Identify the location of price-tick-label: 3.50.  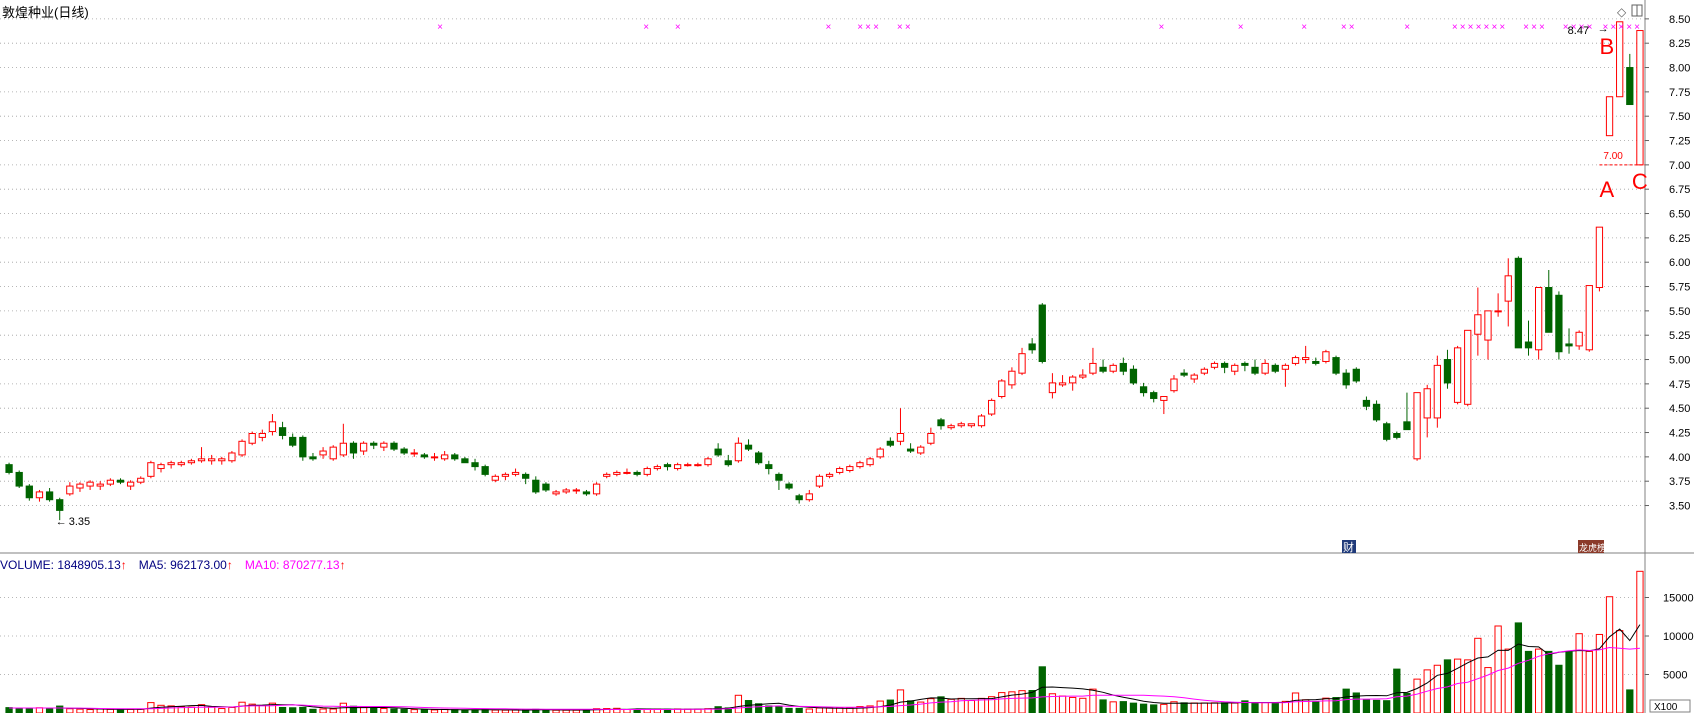
(1679, 507).